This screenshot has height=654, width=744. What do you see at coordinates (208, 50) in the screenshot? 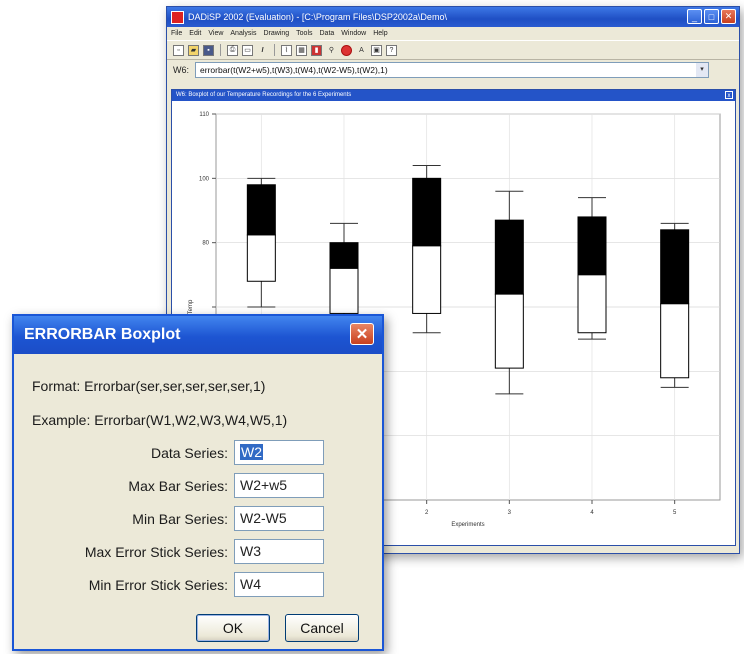
I see `save-icon: ▪` at bounding box center [208, 50].